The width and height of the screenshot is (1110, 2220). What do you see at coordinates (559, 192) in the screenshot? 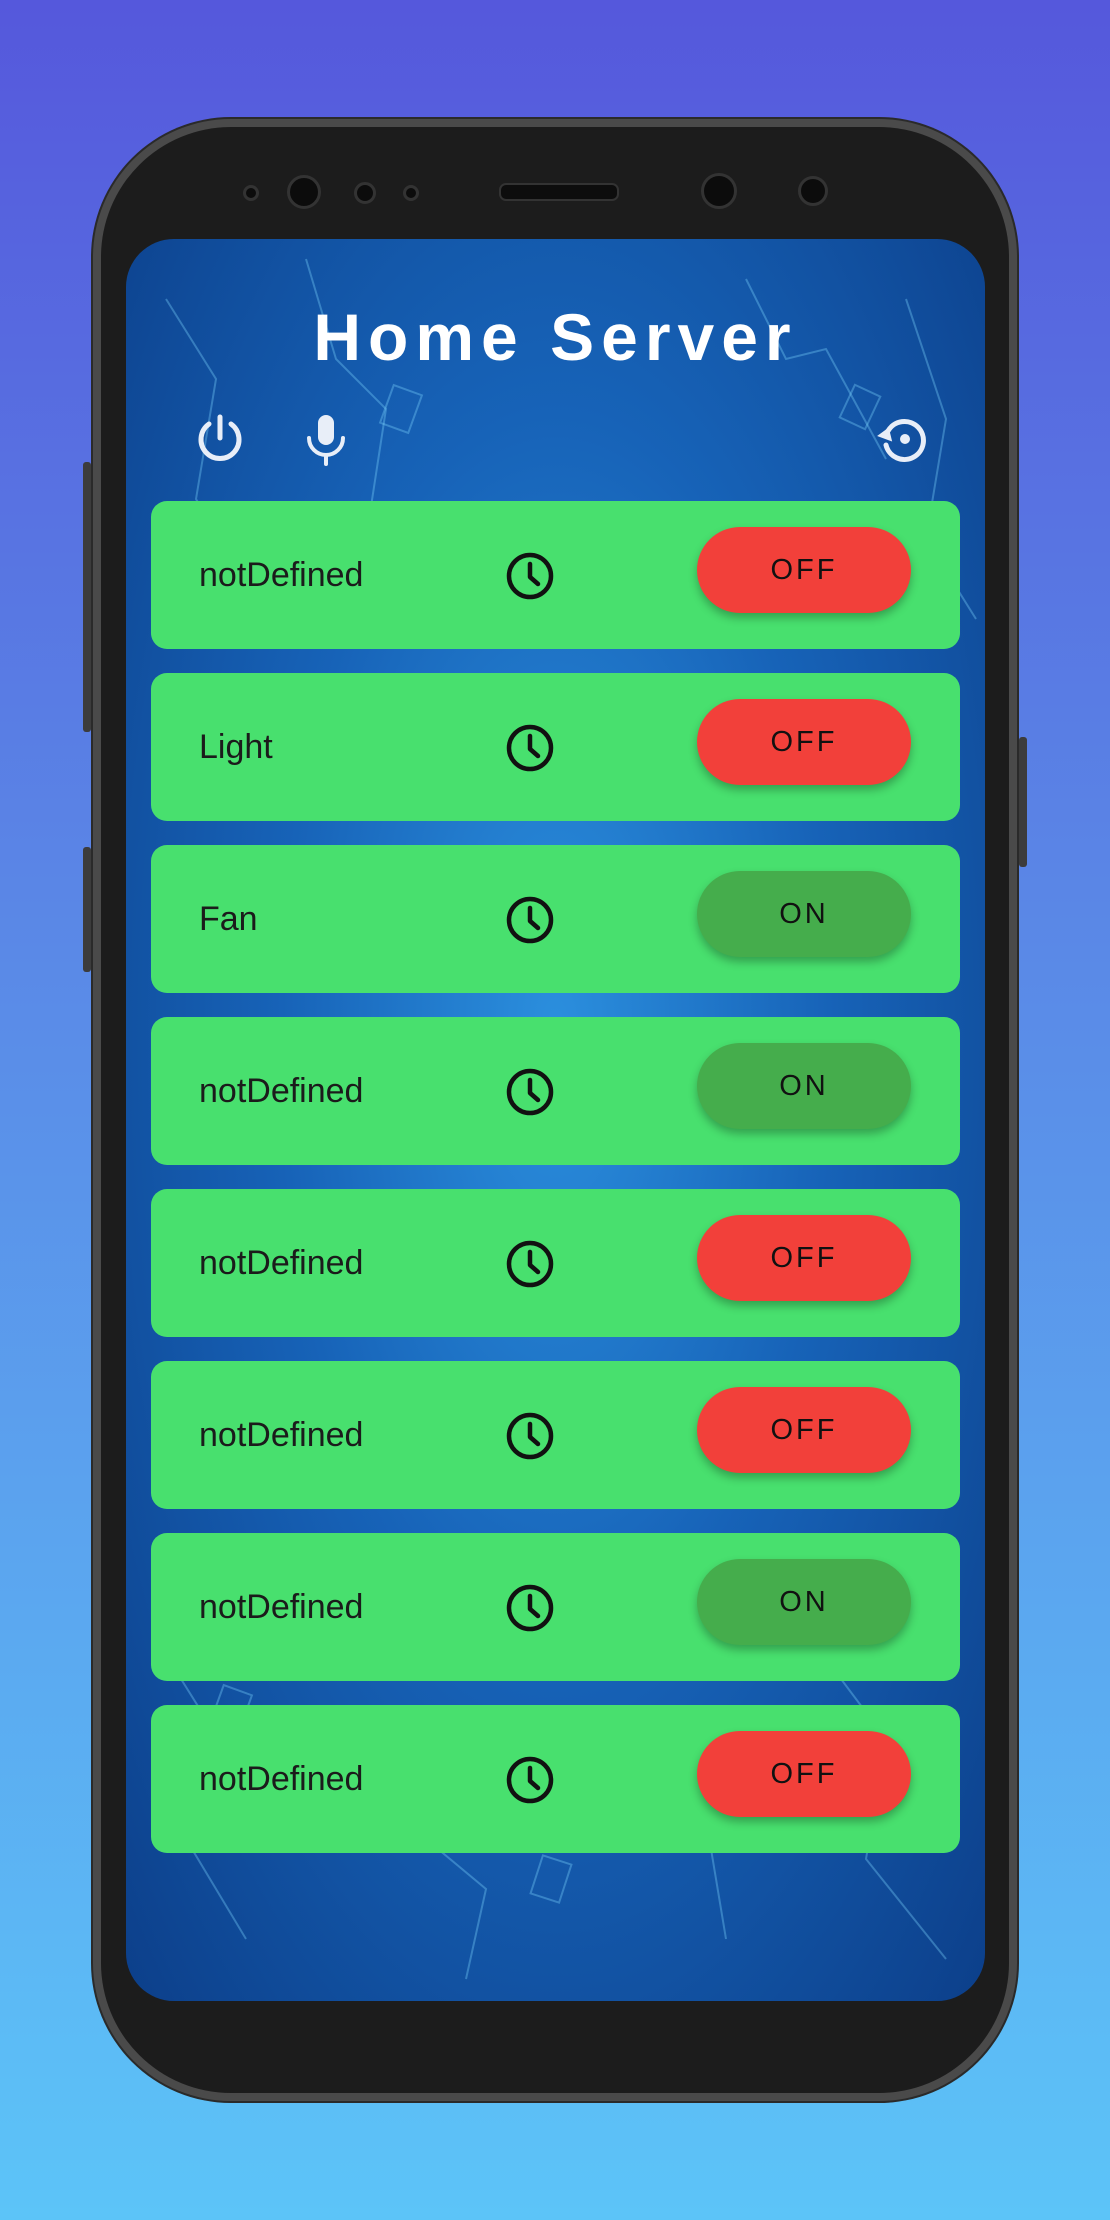
I see `earpiece-speaker` at bounding box center [559, 192].